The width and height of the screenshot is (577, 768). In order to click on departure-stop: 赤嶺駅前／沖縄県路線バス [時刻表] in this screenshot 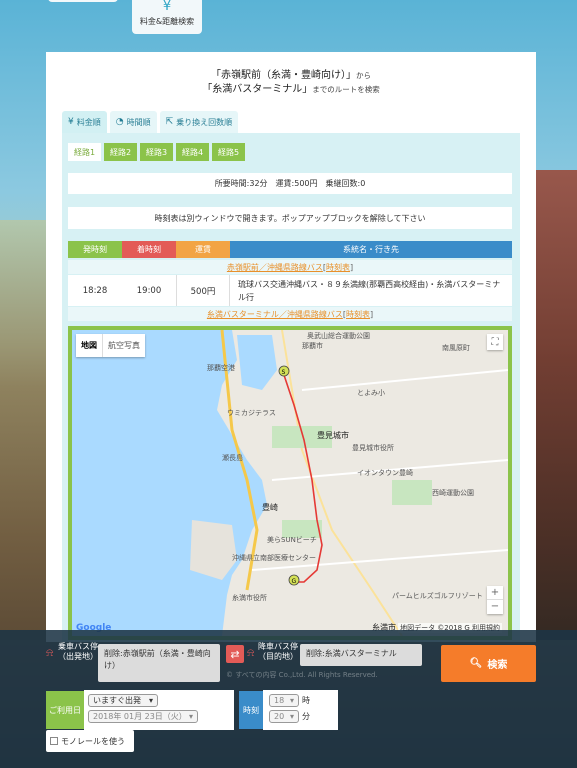, I will do `click(290, 267)`.